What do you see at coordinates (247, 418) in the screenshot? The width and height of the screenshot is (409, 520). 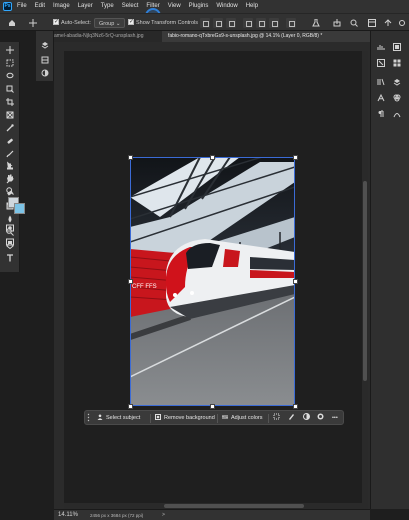 I see `adjust-colors-label: Adjust colors` at bounding box center [247, 418].